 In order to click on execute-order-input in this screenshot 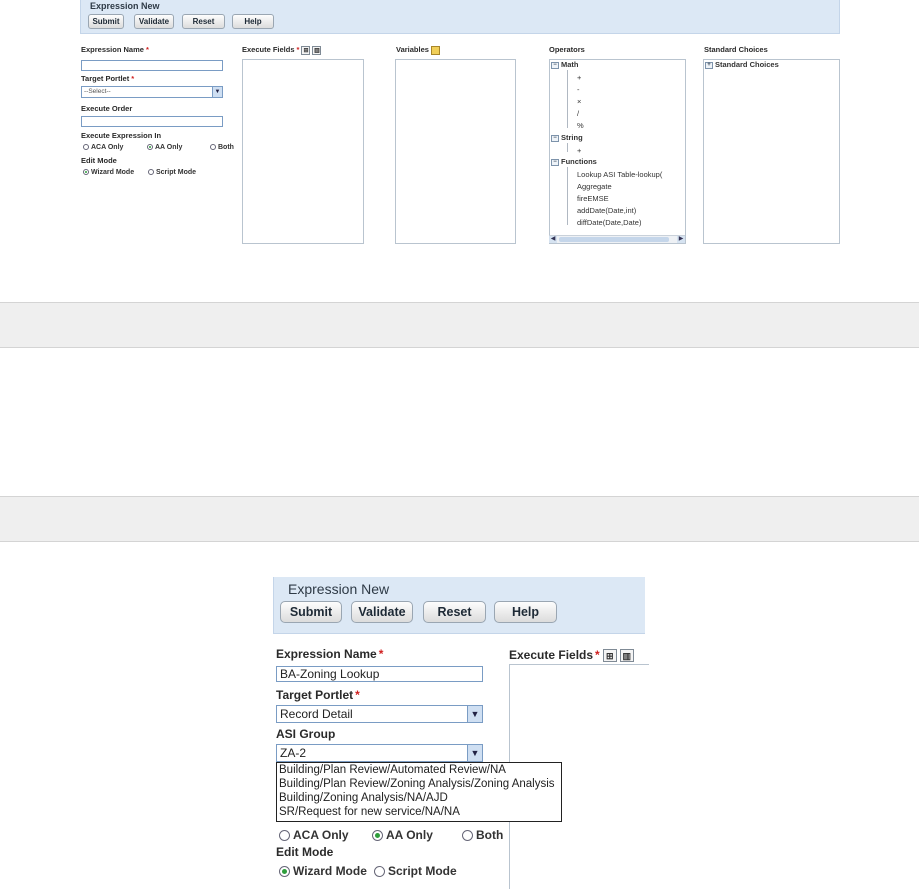, I will do `click(152, 121)`.